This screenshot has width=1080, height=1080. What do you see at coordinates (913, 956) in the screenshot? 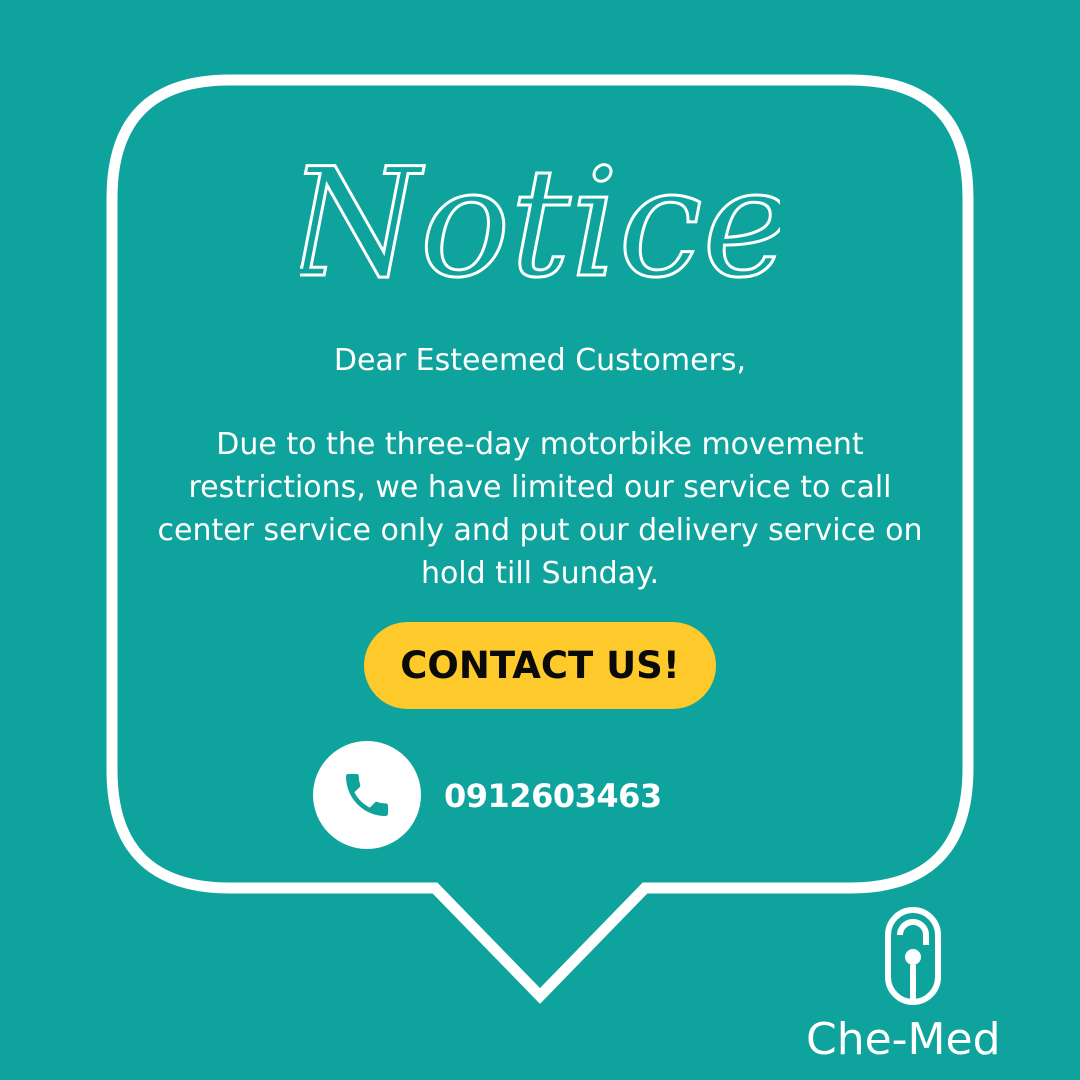
I see `che-med-logo-icon` at bounding box center [913, 956].